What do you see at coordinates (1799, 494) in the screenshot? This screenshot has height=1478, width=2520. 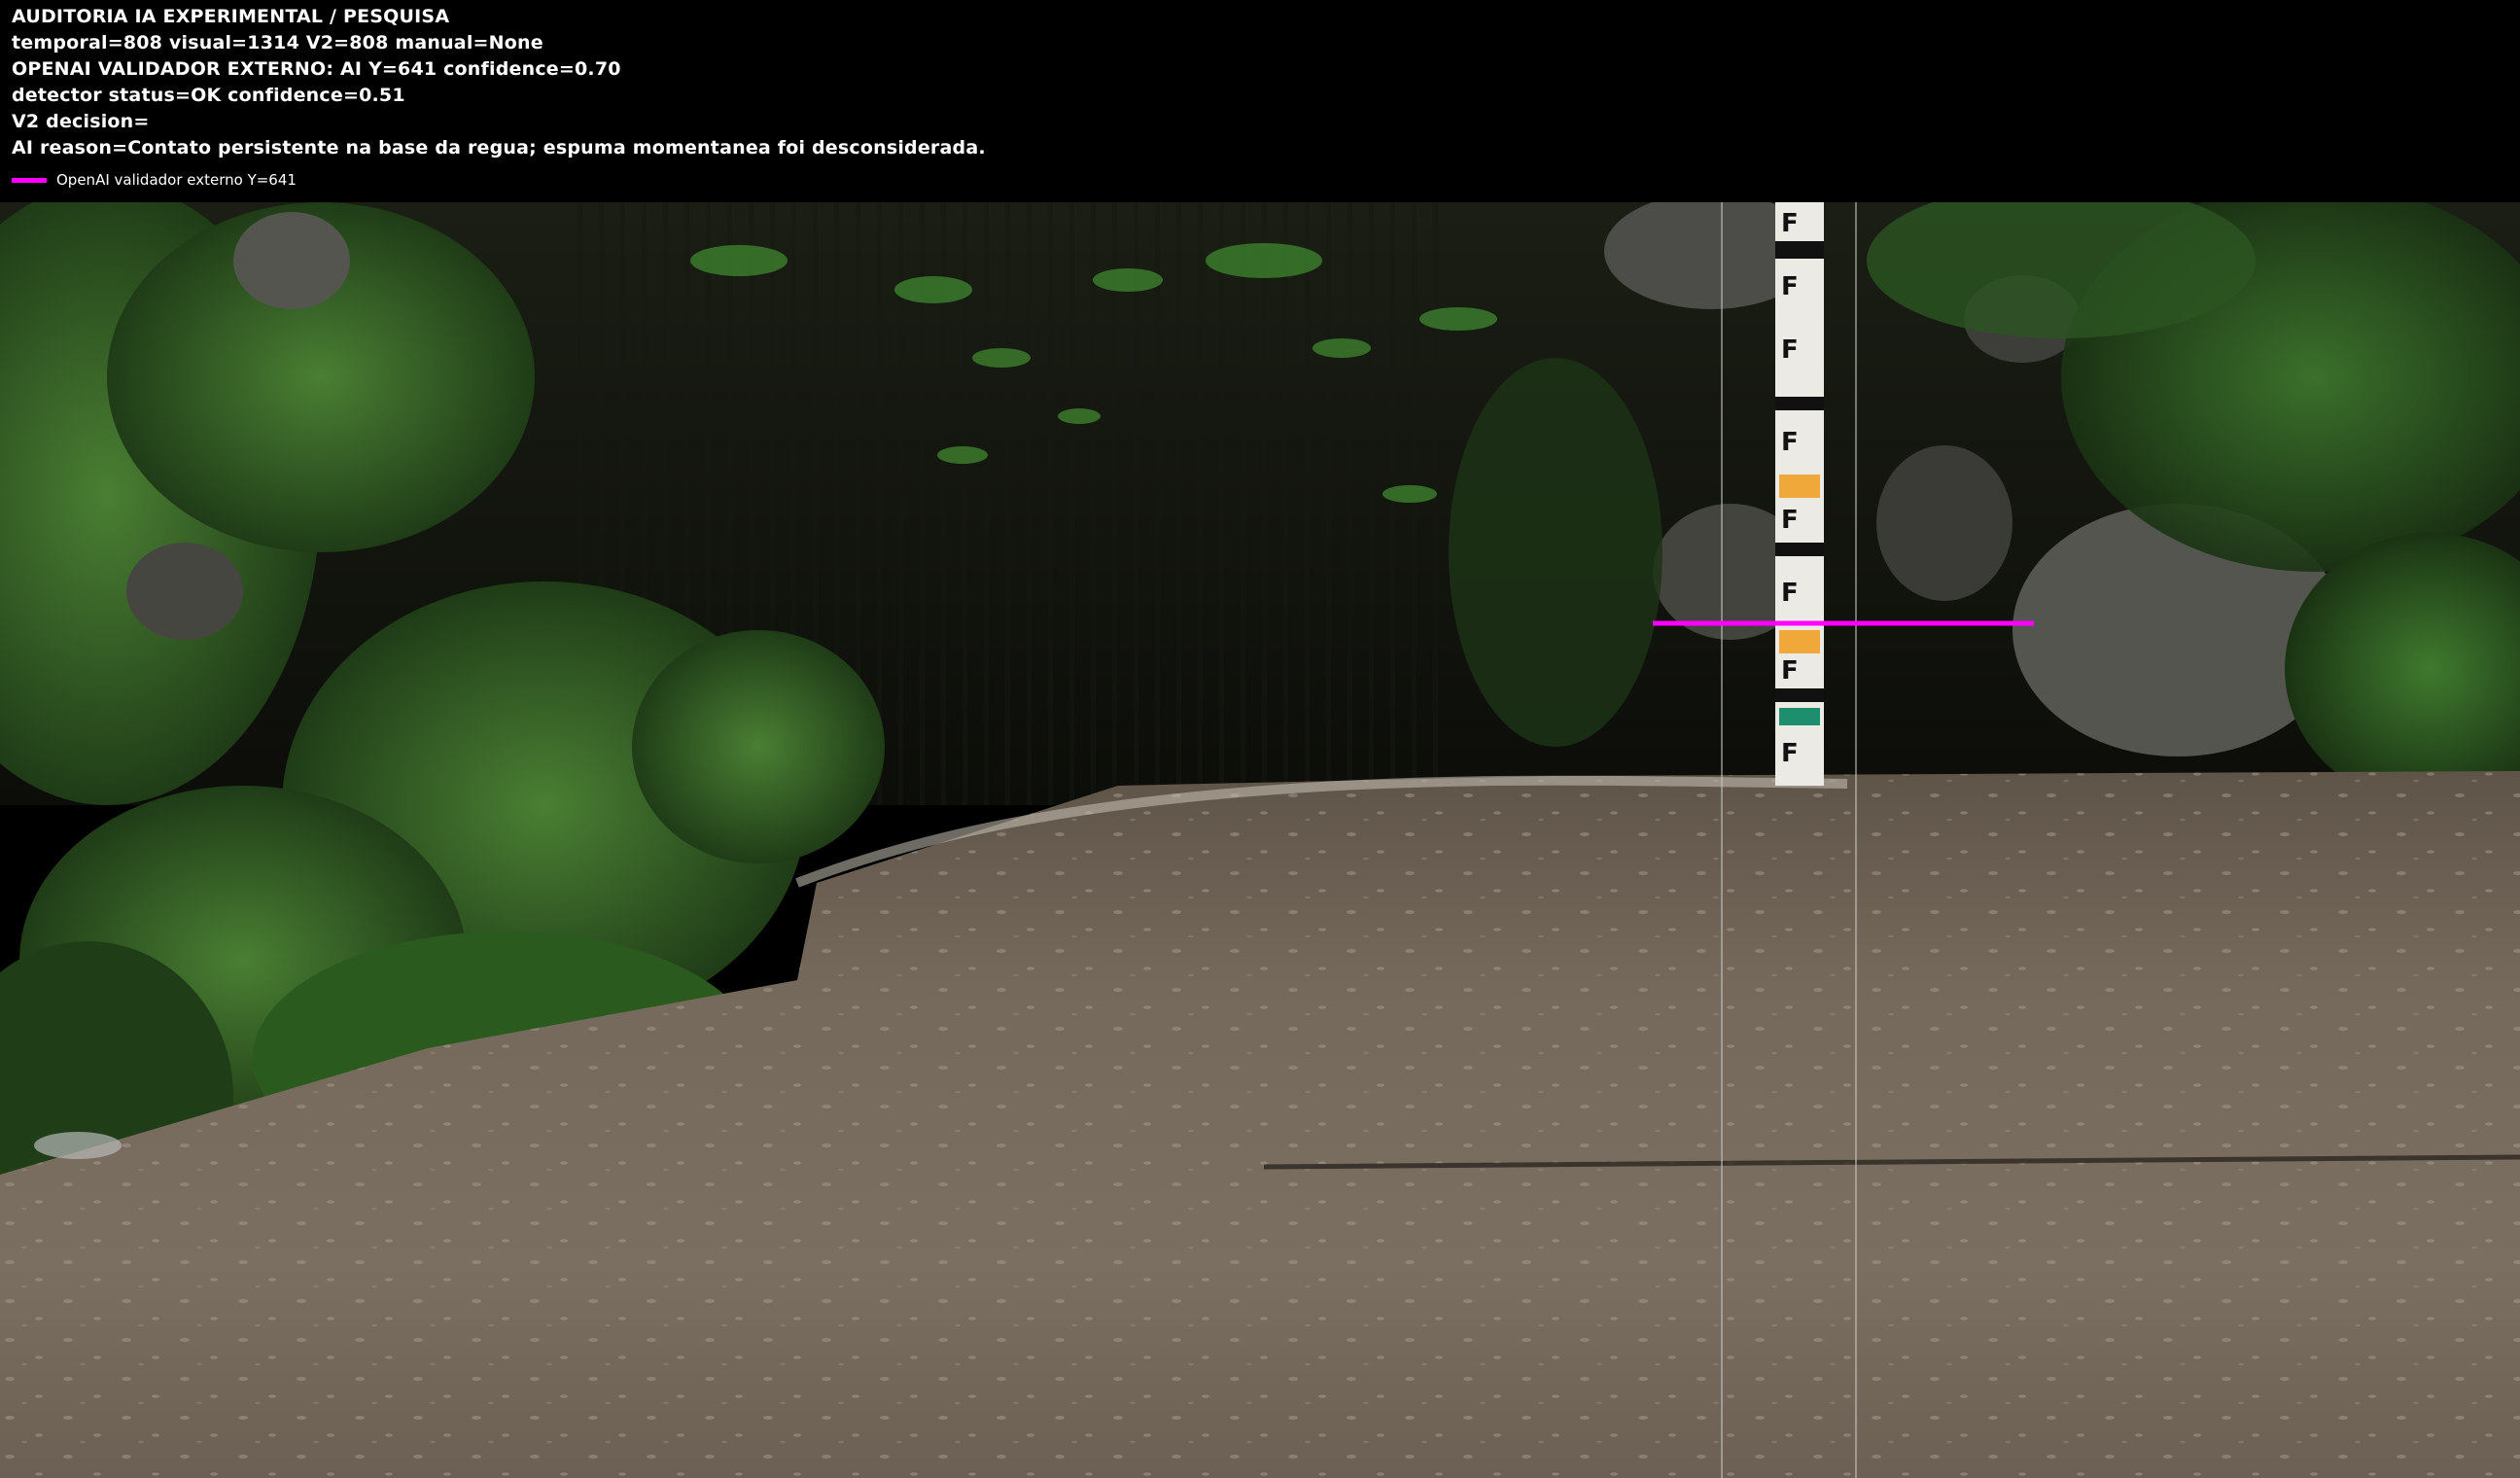 I see `staff-gauge: F F F F F F F F` at bounding box center [1799, 494].